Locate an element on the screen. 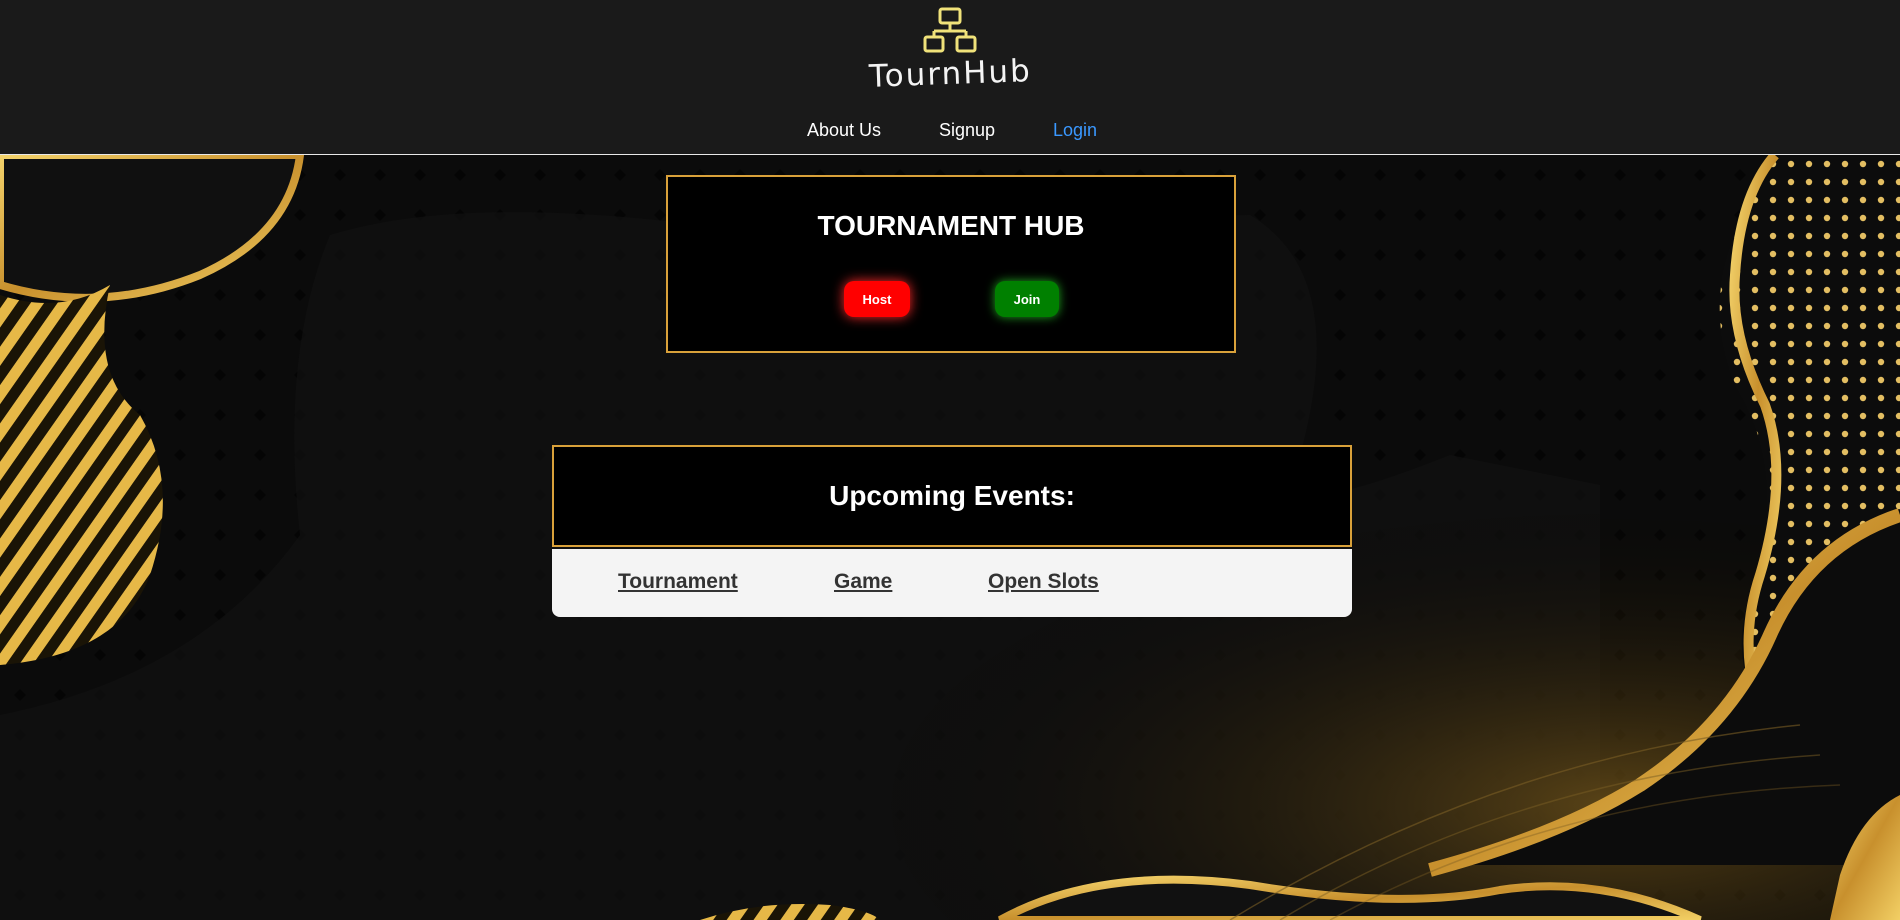 The width and height of the screenshot is (1900, 920). column-tournament: Tournament is located at coordinates (678, 582).